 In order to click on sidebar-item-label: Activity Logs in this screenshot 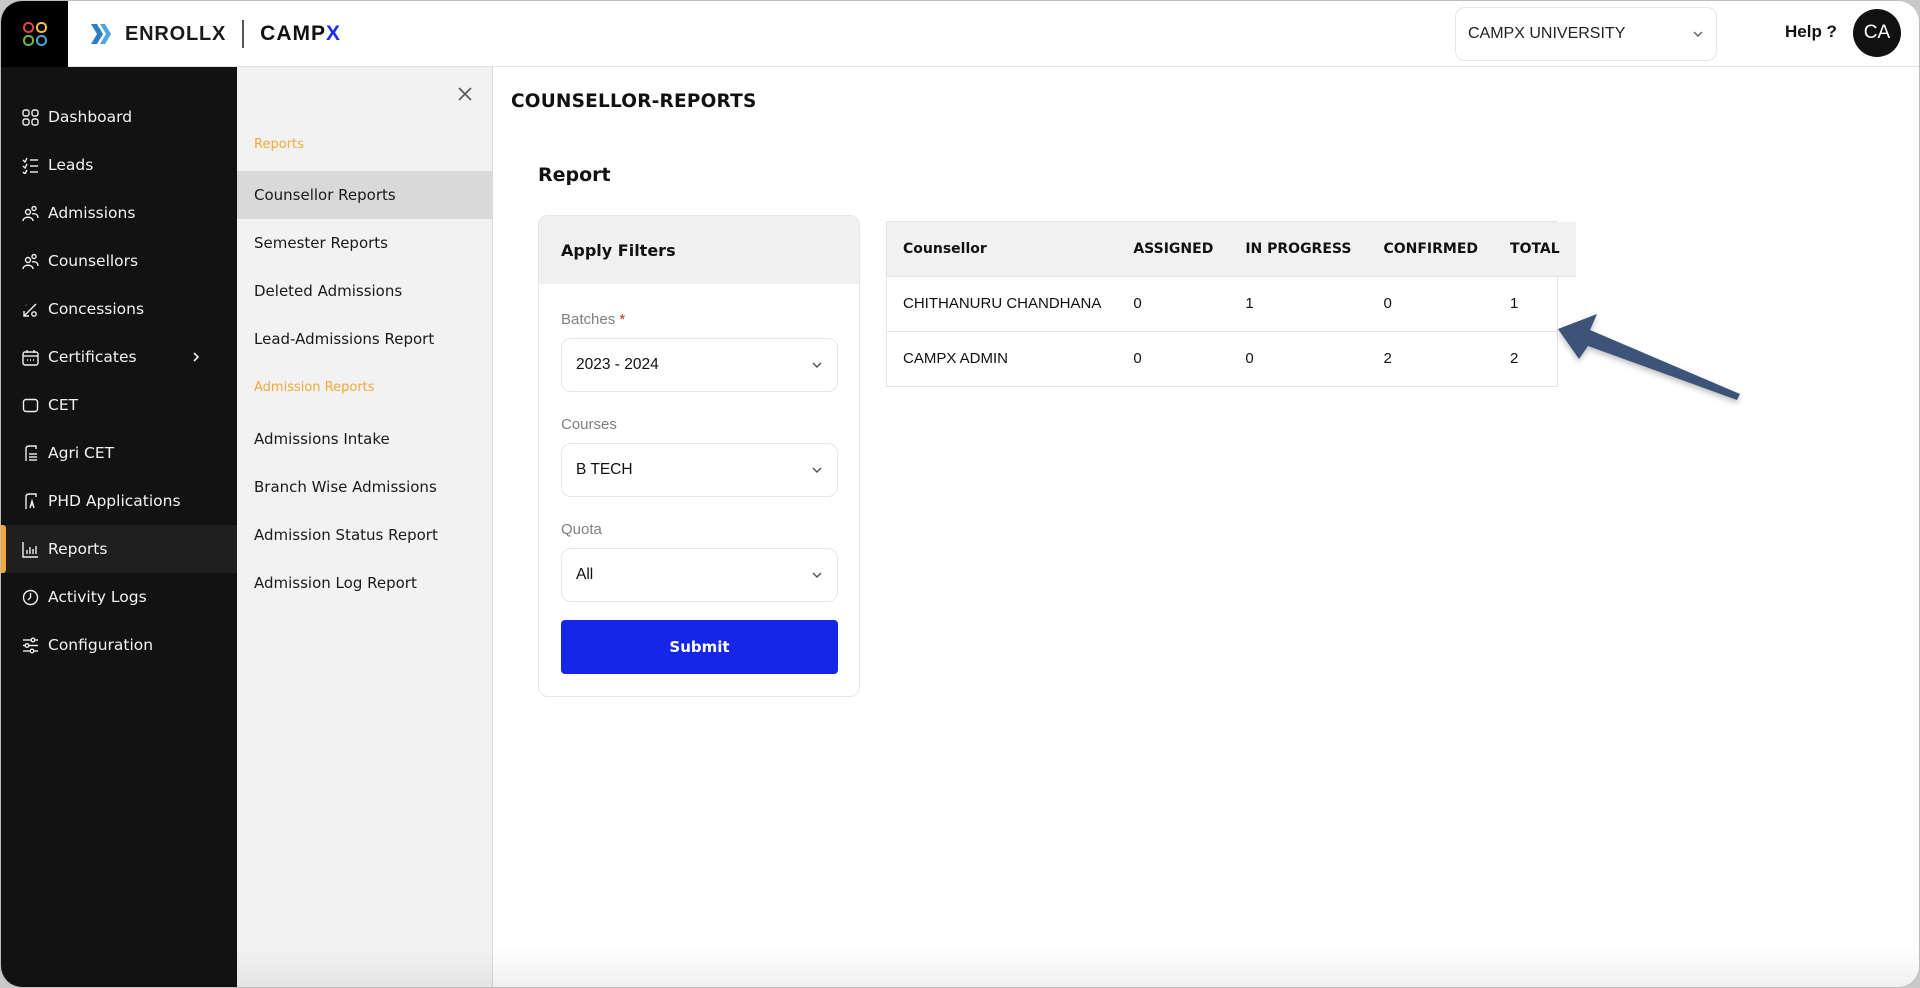, I will do `click(97, 597)`.